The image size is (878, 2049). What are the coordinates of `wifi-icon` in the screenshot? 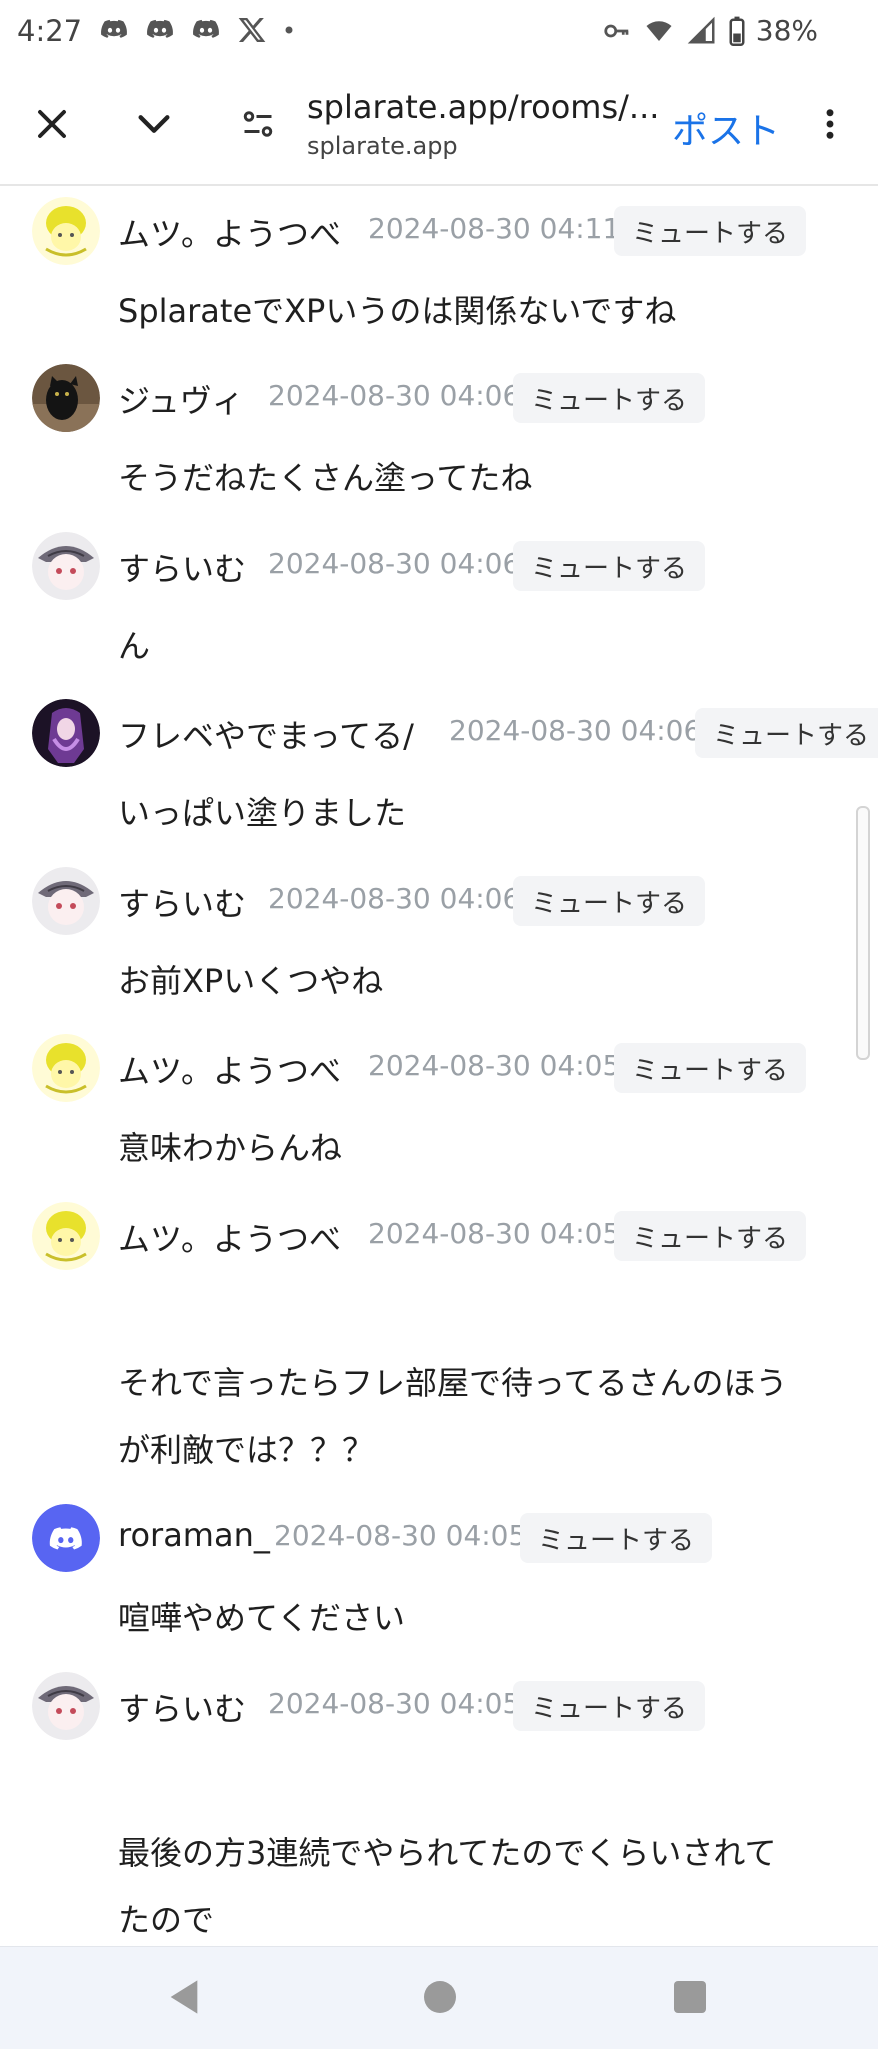 It's located at (659, 30).